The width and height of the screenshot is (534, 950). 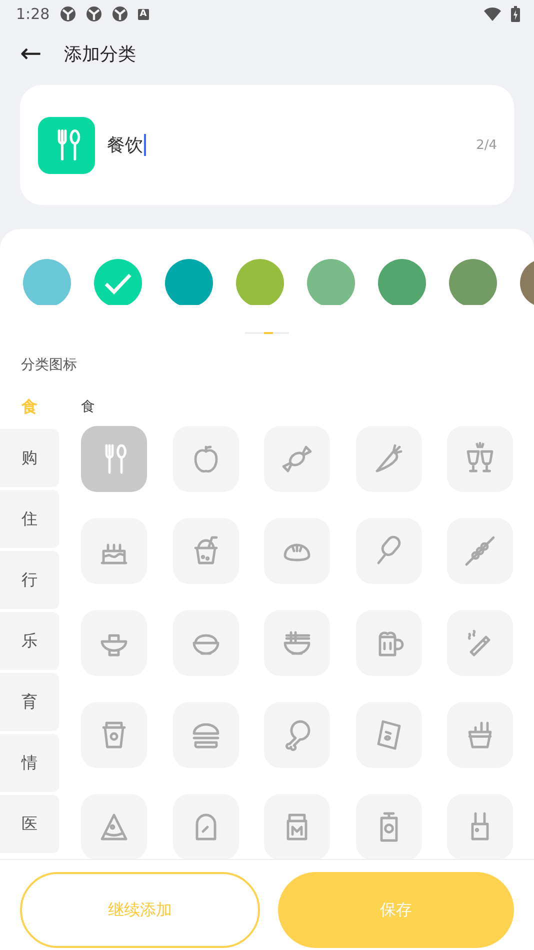 I want to click on category-tab: 医, so click(x=29, y=824).